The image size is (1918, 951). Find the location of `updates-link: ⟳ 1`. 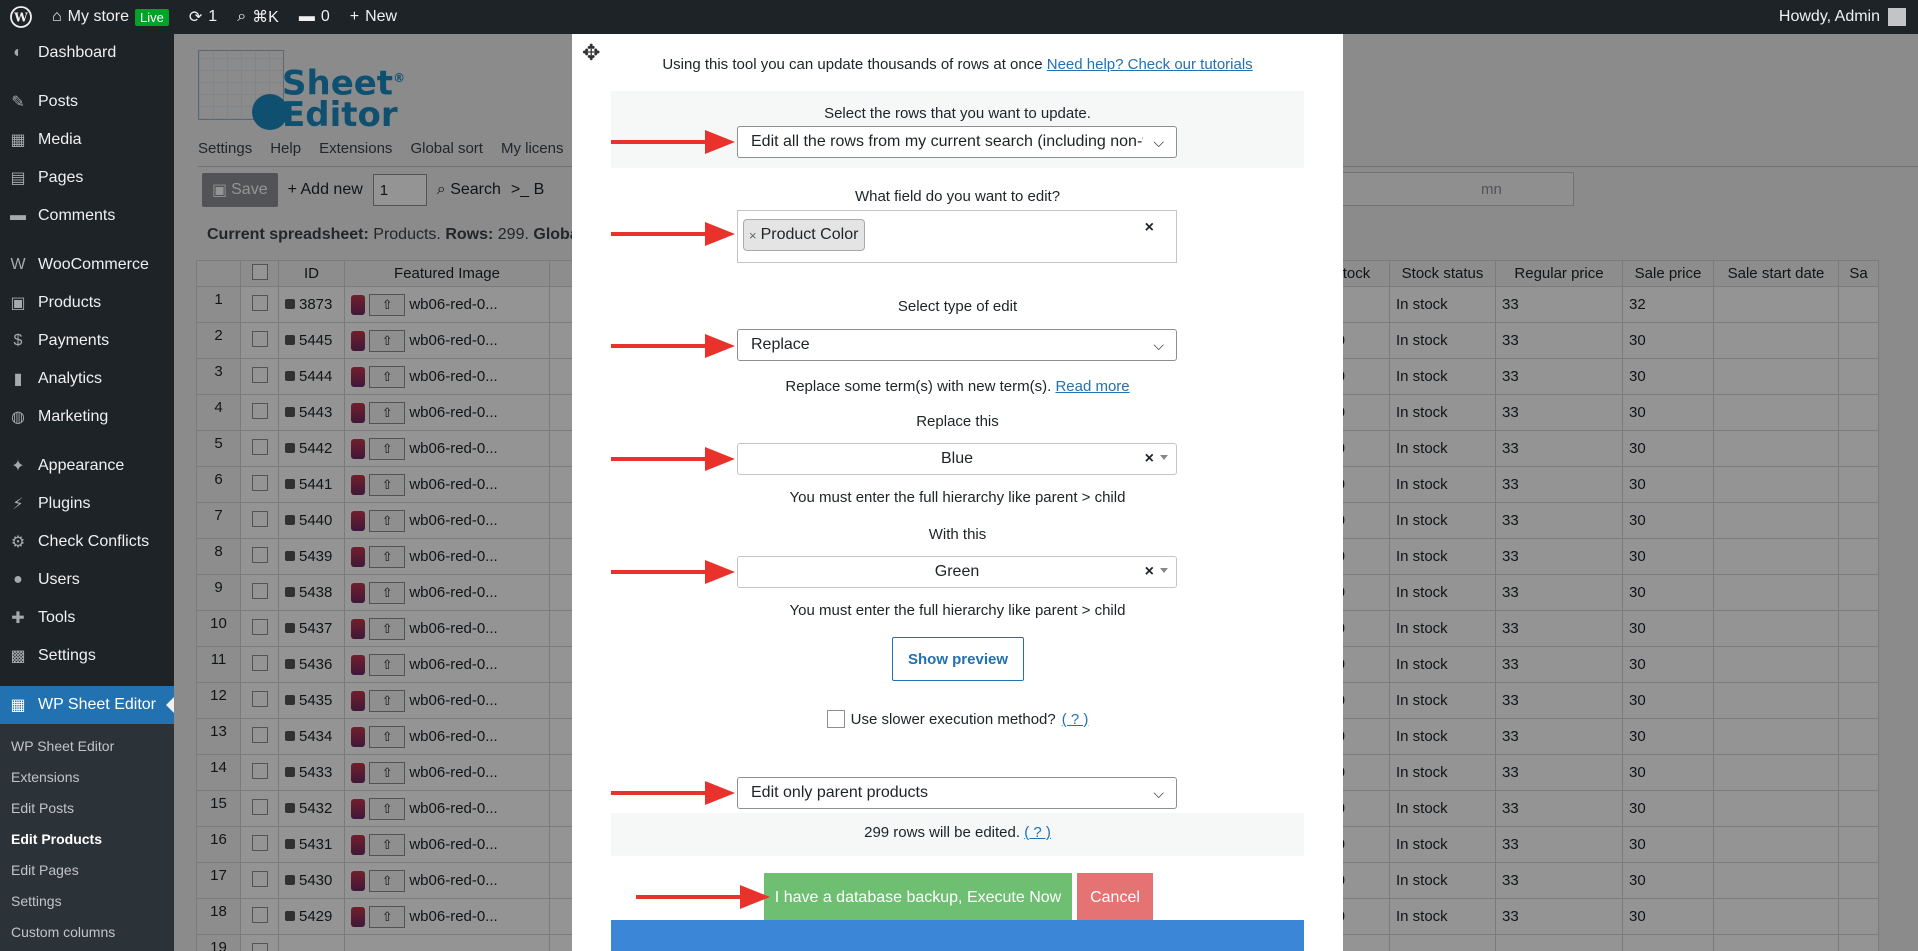

updates-link: ⟳ 1 is located at coordinates (203, 17).